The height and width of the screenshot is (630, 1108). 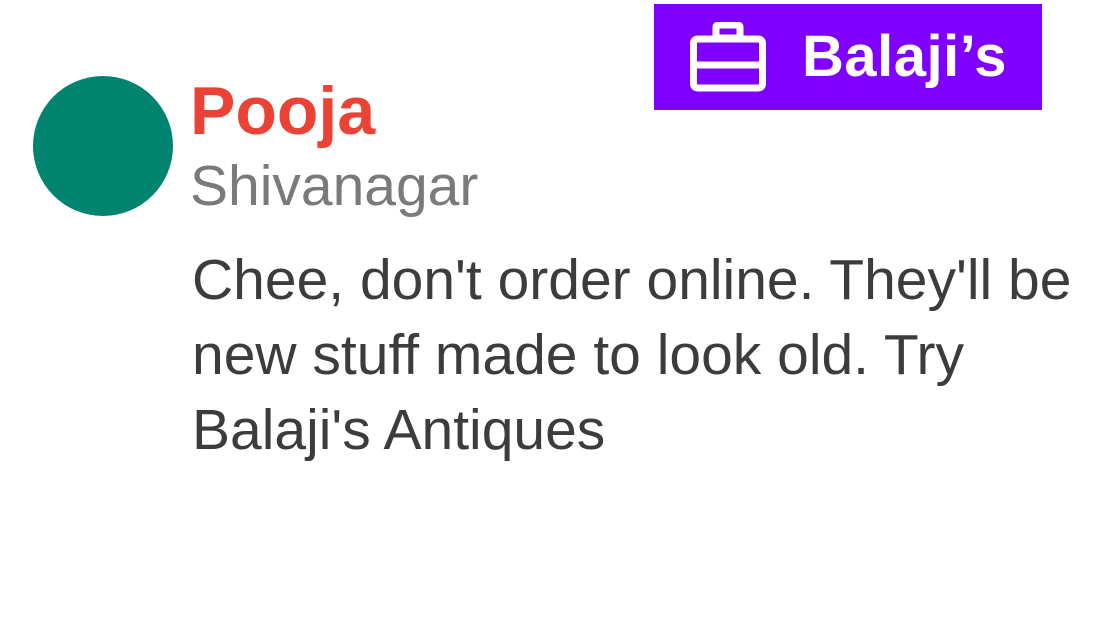 I want to click on author-name: Pooja, so click(x=282, y=111).